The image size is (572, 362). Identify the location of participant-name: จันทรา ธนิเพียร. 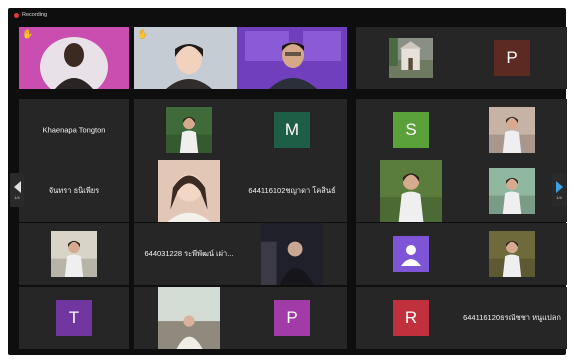
(74, 190).